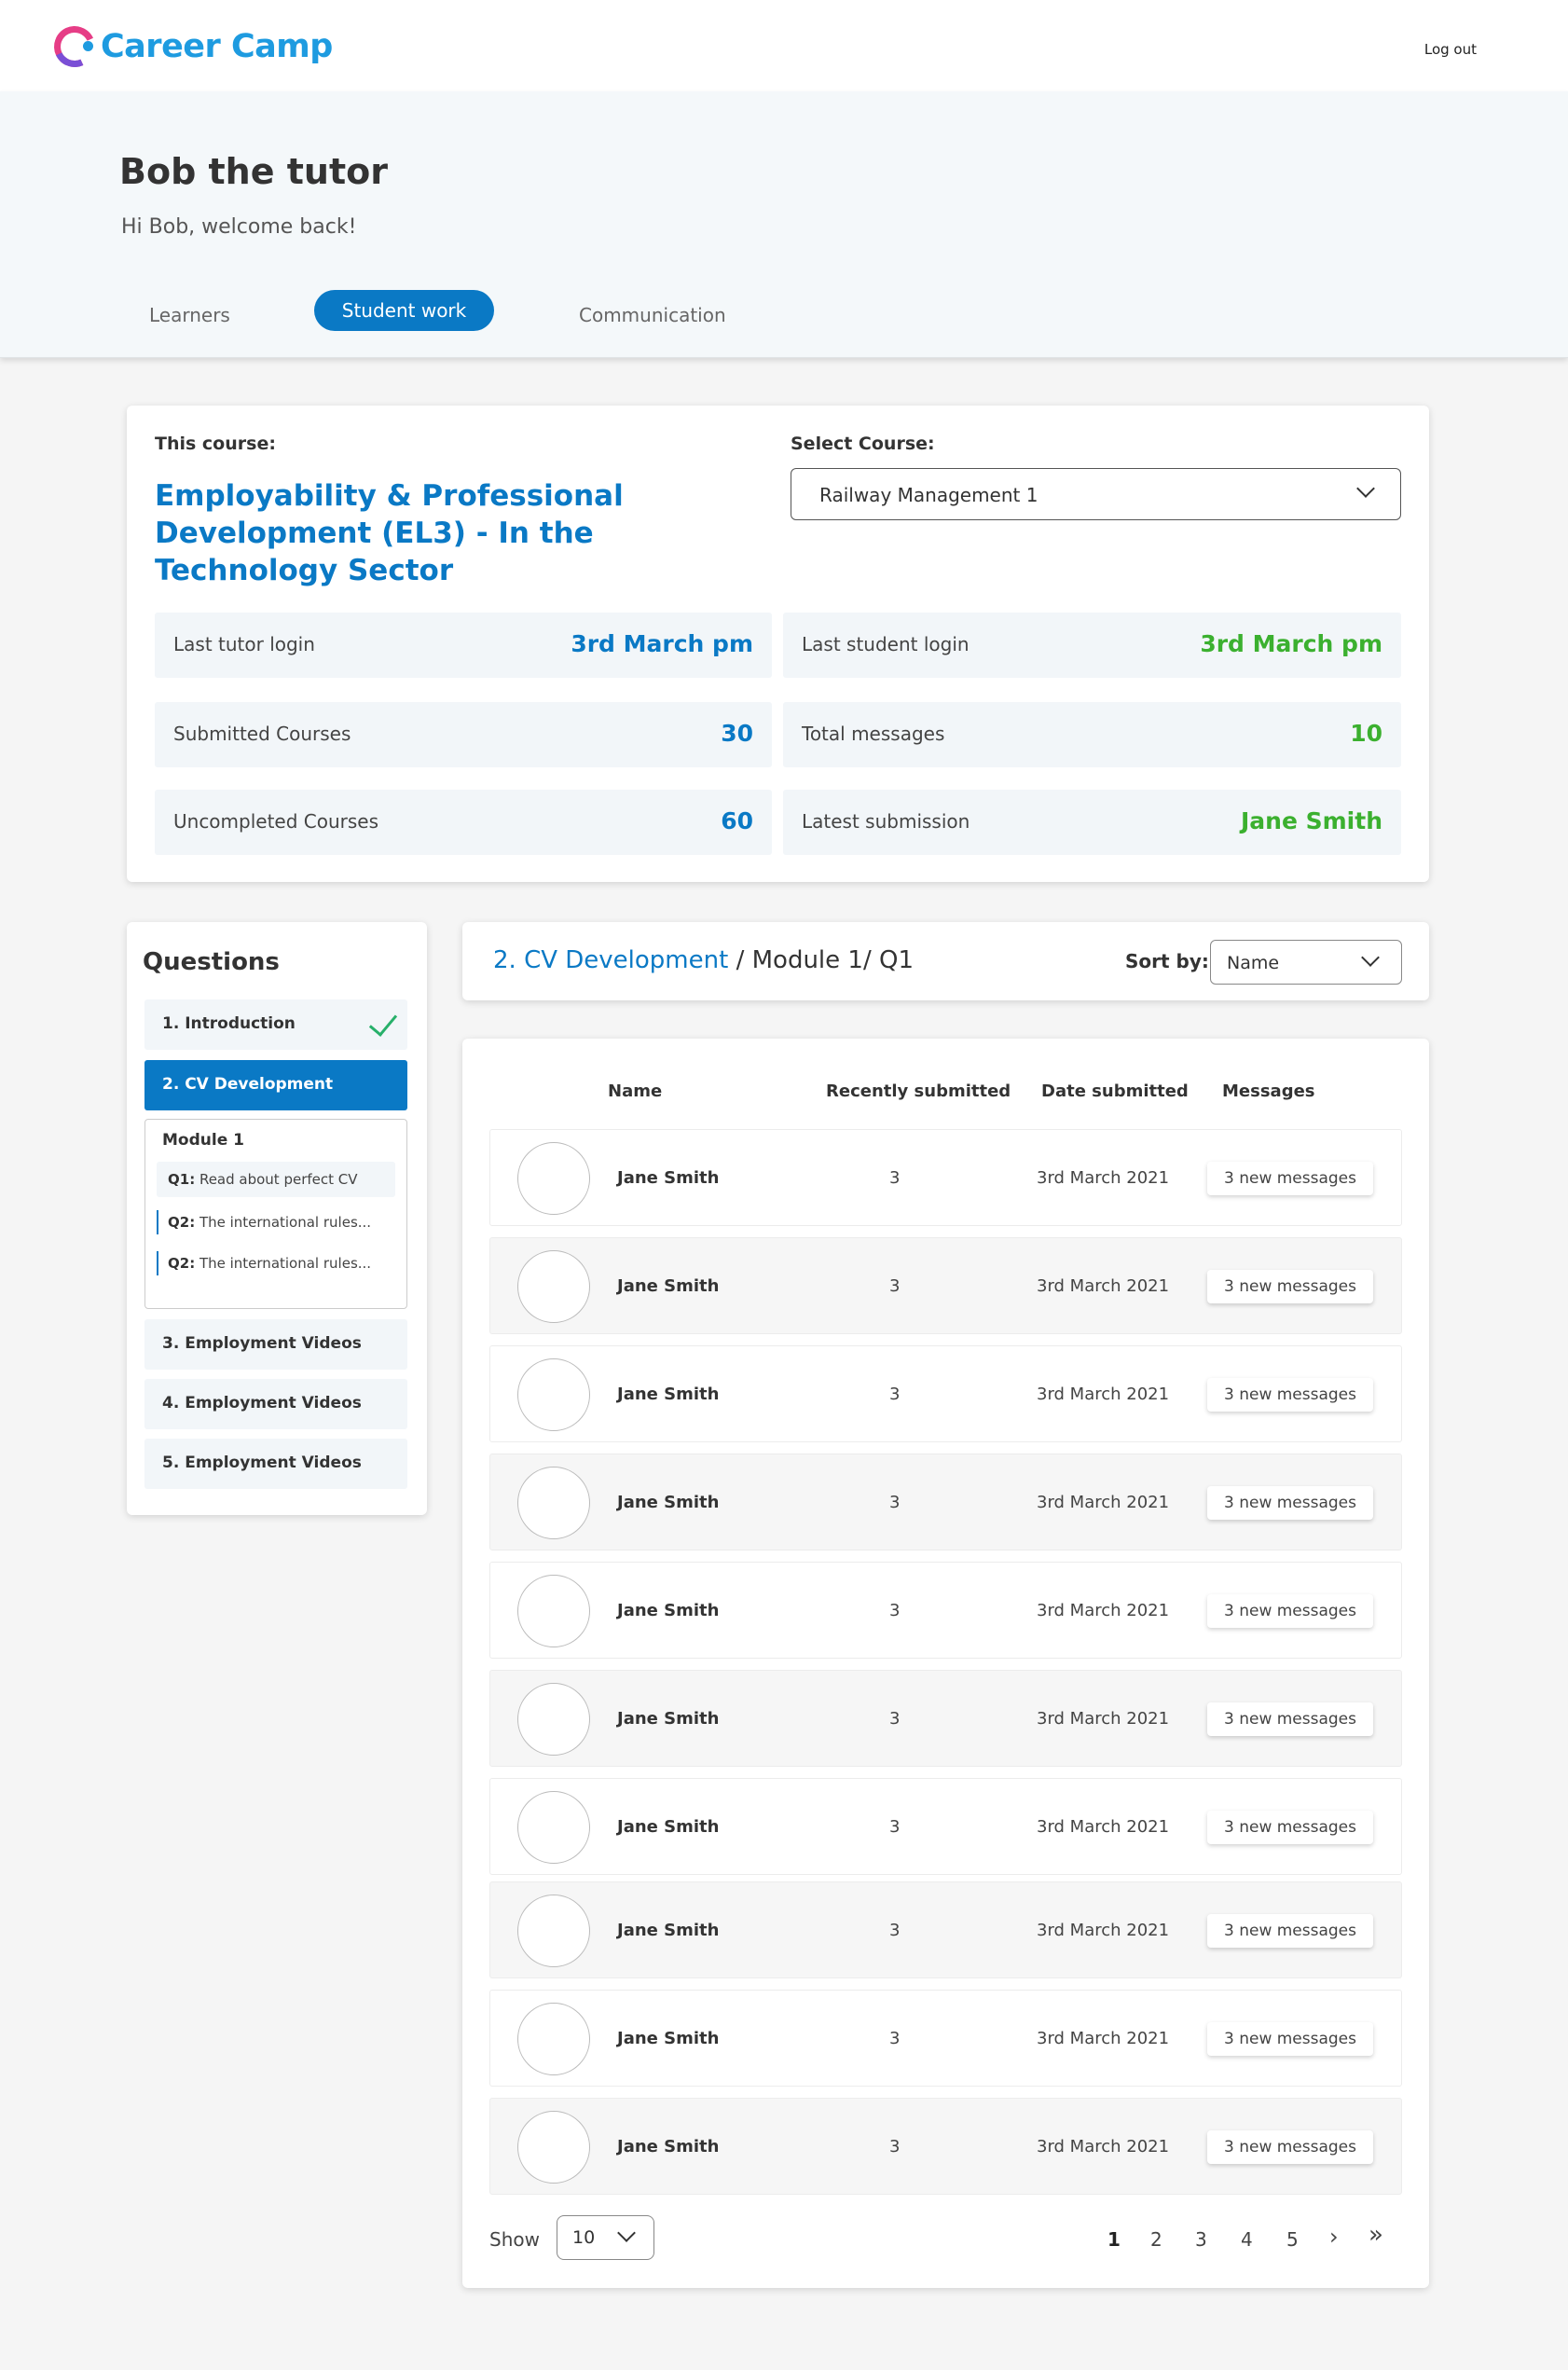 The image size is (1568, 2370). What do you see at coordinates (635, 1091) in the screenshot?
I see `column-header-name: Name` at bounding box center [635, 1091].